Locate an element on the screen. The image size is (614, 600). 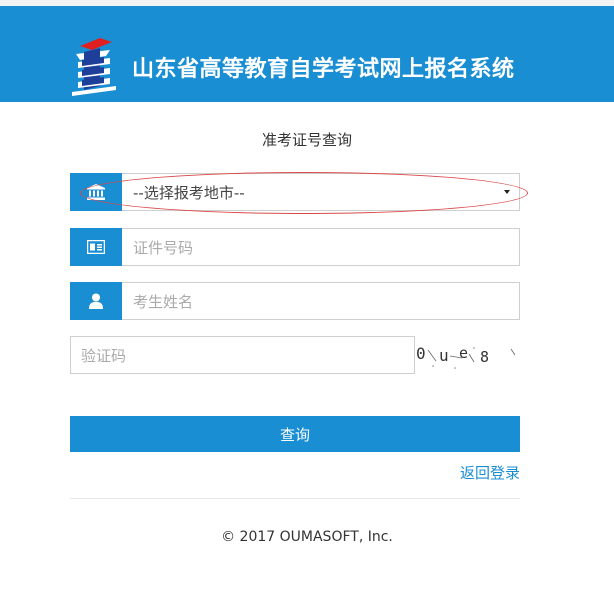
name-group: 考生姓名 is located at coordinates (295, 301).